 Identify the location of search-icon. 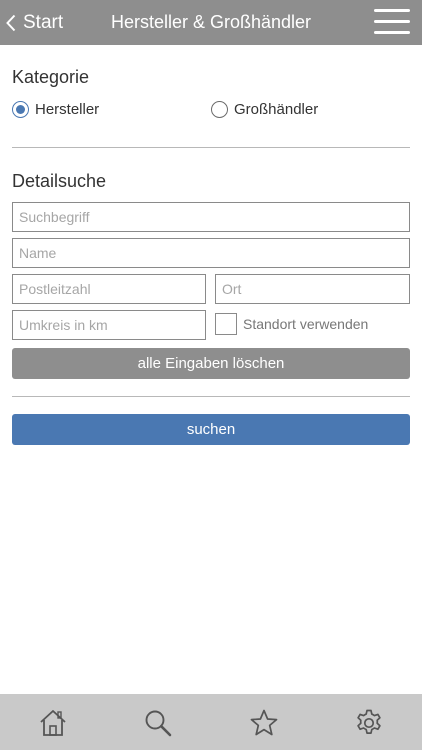
(158, 723).